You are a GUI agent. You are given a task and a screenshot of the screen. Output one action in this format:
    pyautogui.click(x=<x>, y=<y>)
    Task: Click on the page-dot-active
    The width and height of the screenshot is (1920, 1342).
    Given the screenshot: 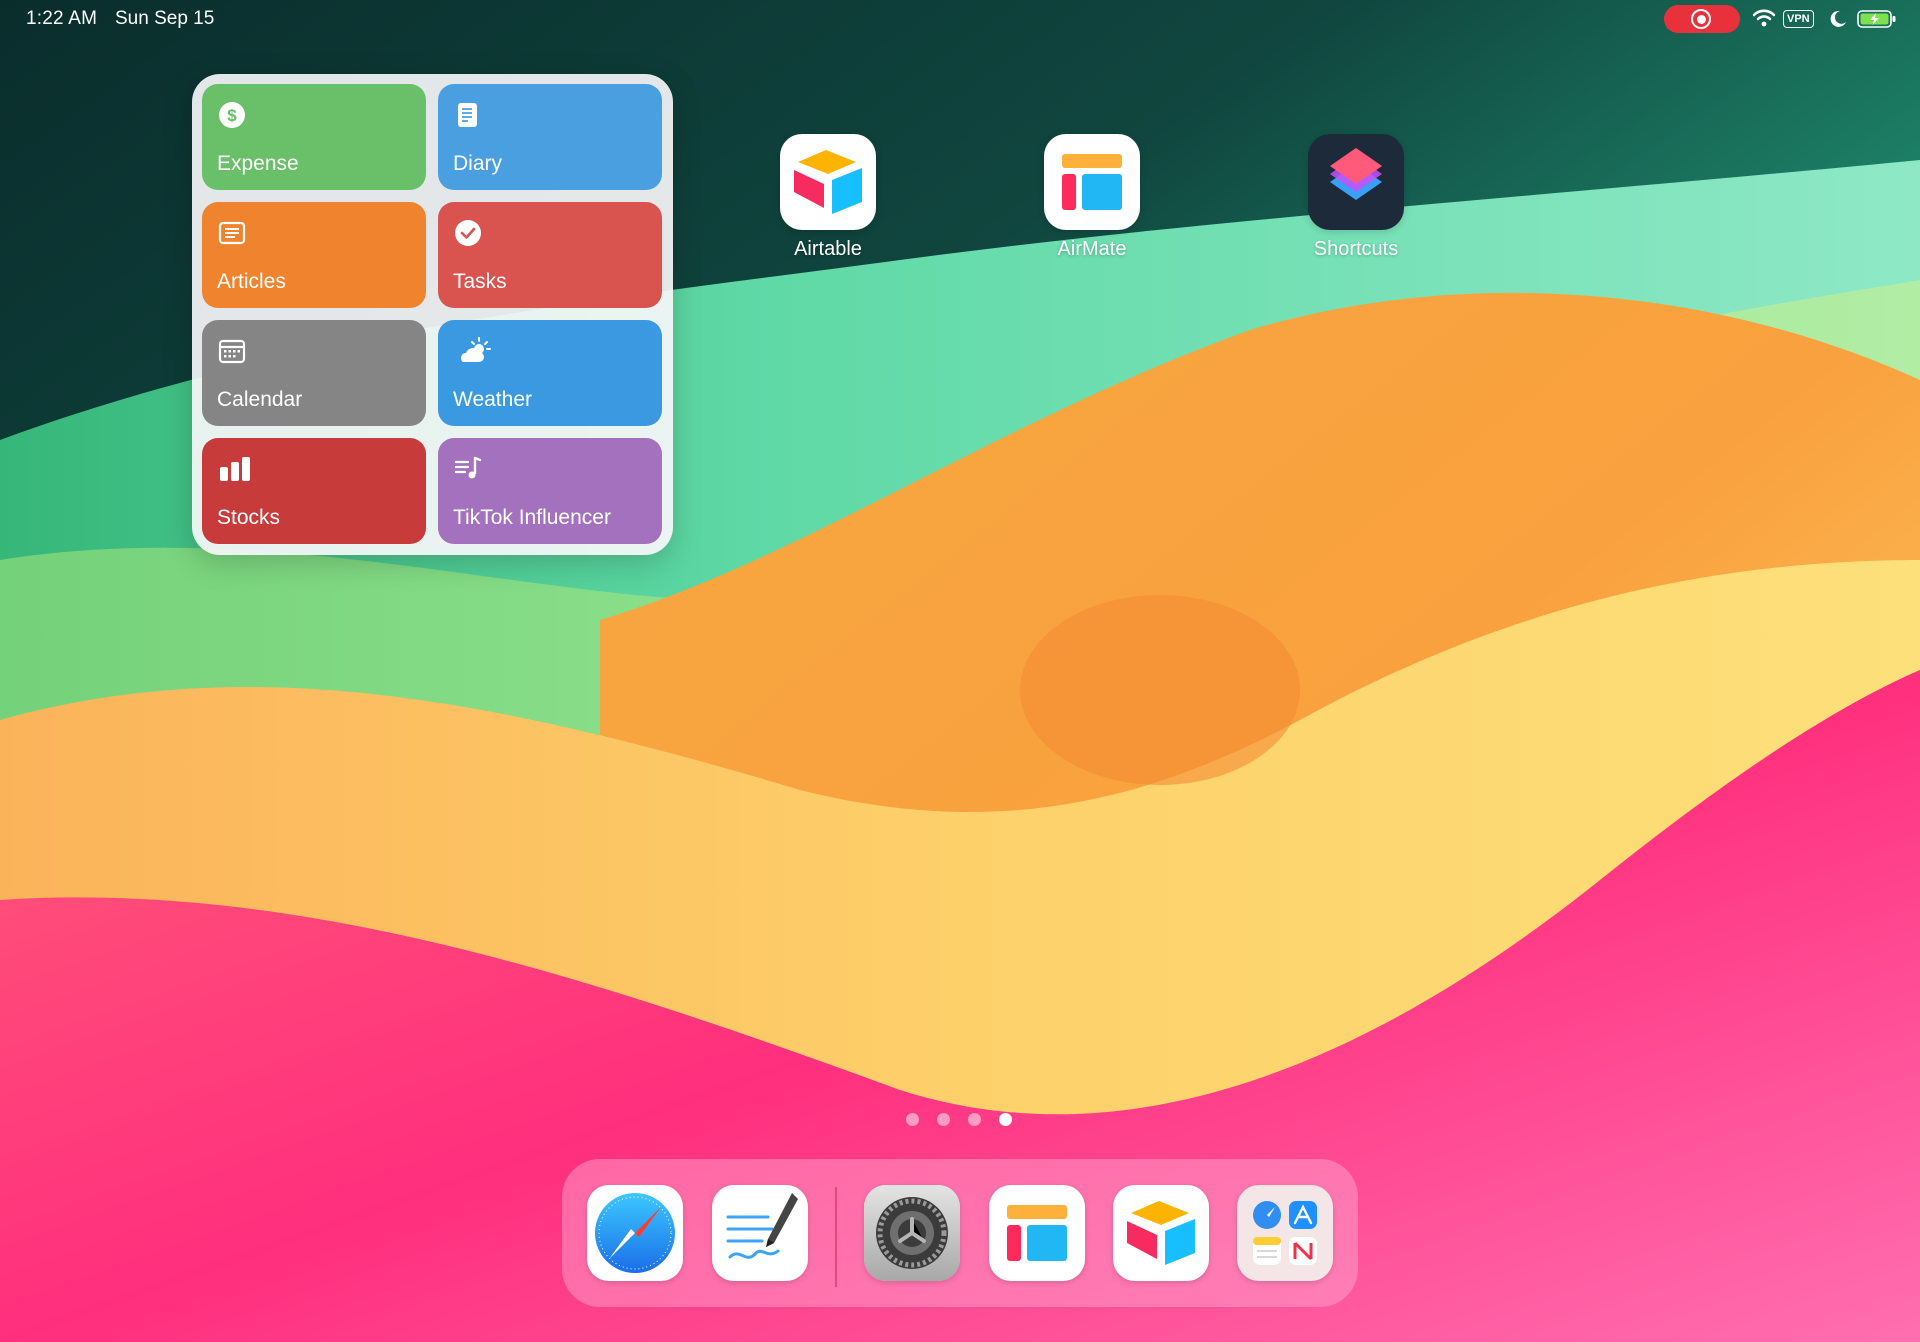 What is the action you would take?
    pyautogui.click(x=1005, y=1119)
    